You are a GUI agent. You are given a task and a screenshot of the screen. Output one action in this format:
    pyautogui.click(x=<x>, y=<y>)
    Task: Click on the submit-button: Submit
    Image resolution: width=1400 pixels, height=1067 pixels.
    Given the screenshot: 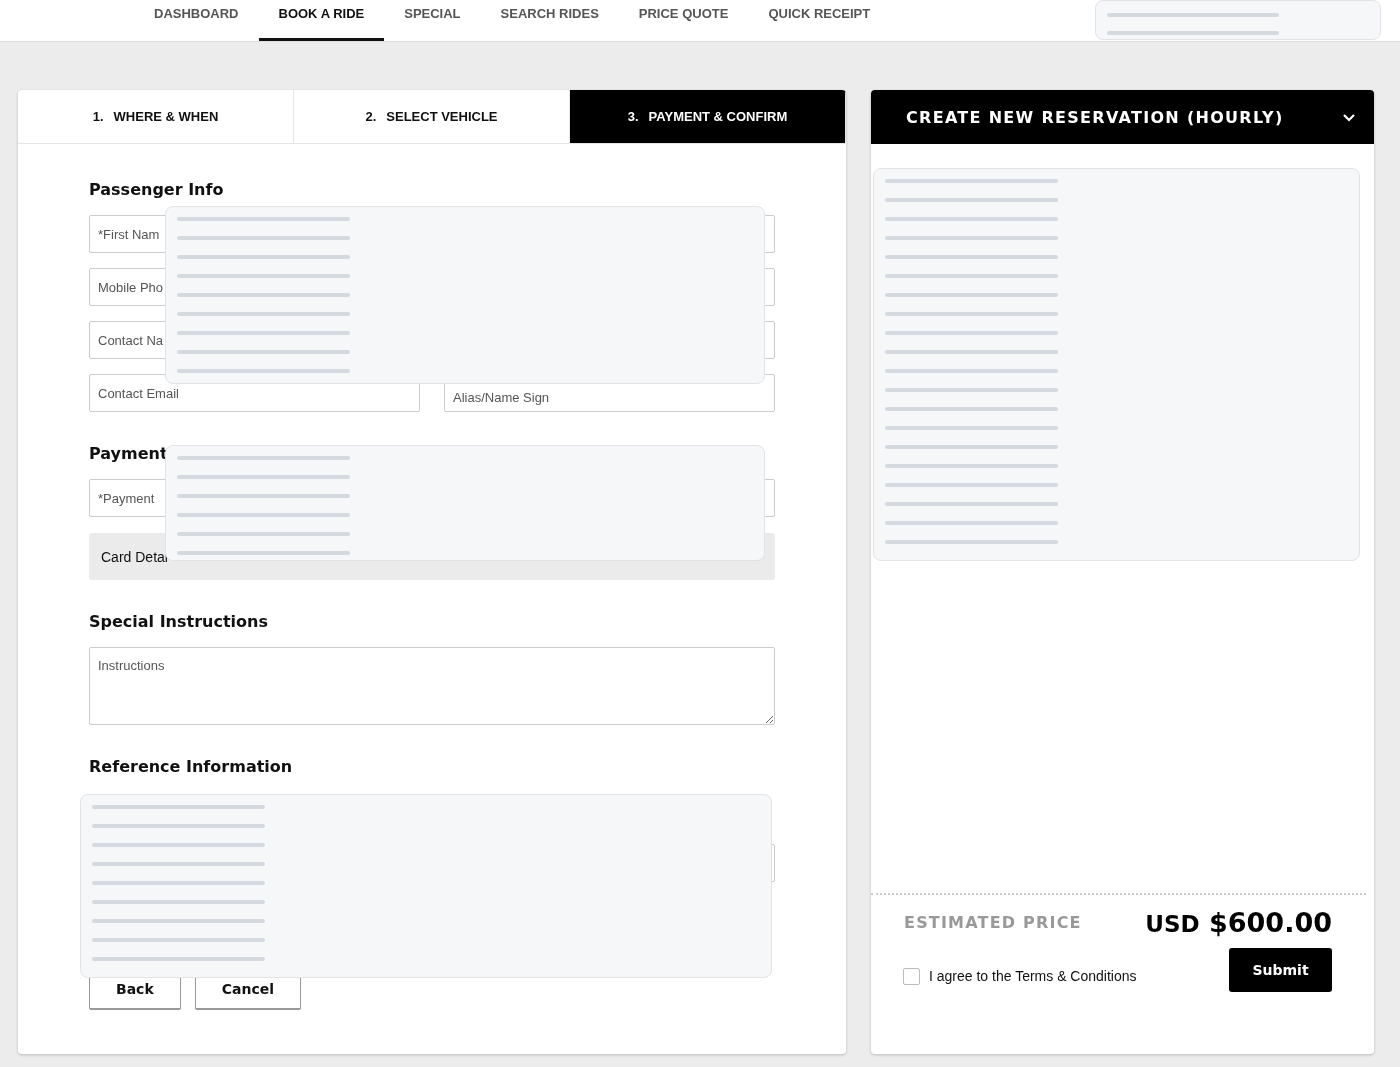 What is the action you would take?
    pyautogui.click(x=1280, y=970)
    